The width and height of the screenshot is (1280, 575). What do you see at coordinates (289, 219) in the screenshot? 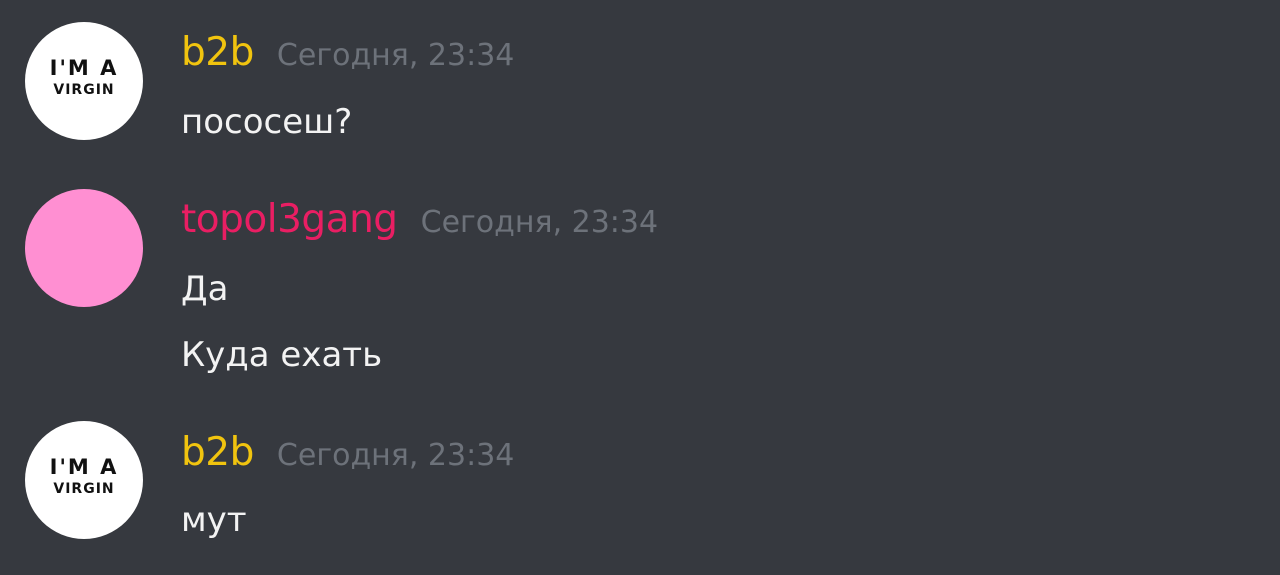
I see `username: topol3gang` at bounding box center [289, 219].